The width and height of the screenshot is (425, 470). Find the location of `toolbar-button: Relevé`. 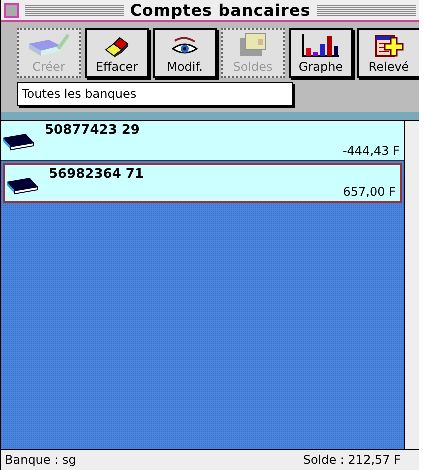

toolbar-button: Relevé is located at coordinates (388, 53).